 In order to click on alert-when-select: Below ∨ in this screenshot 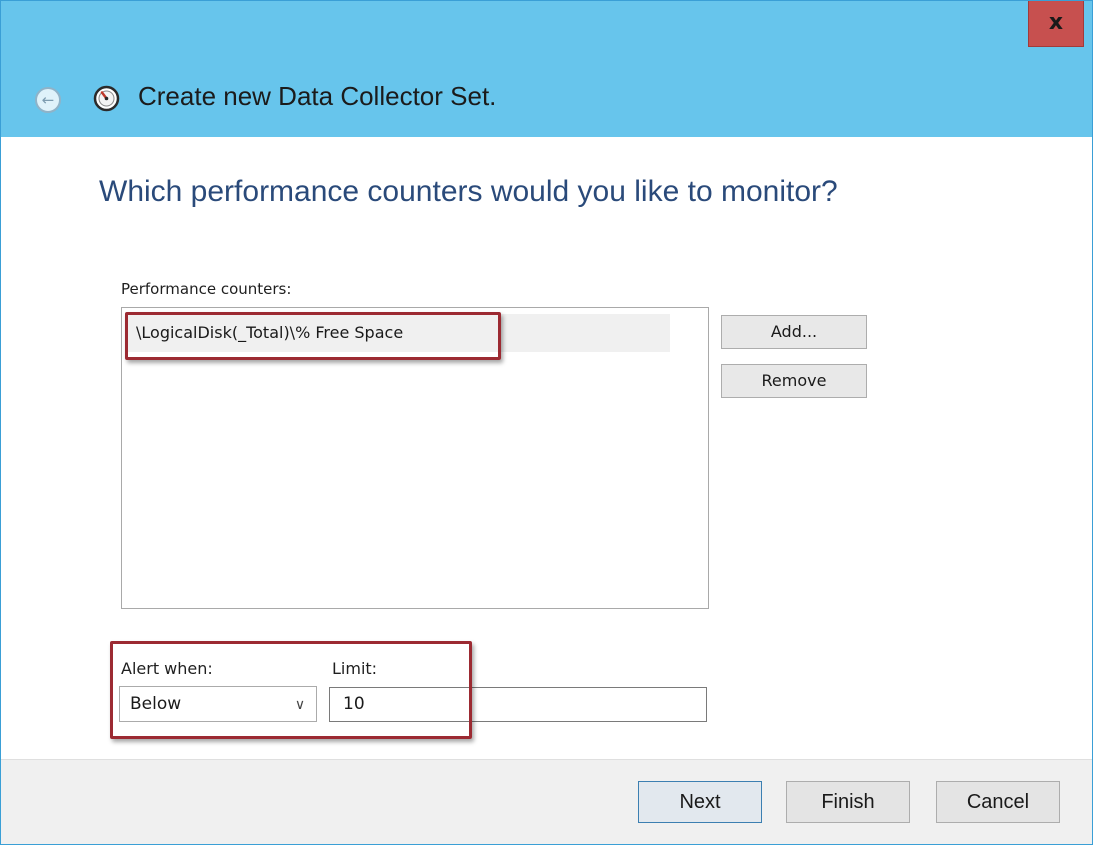, I will do `click(218, 704)`.